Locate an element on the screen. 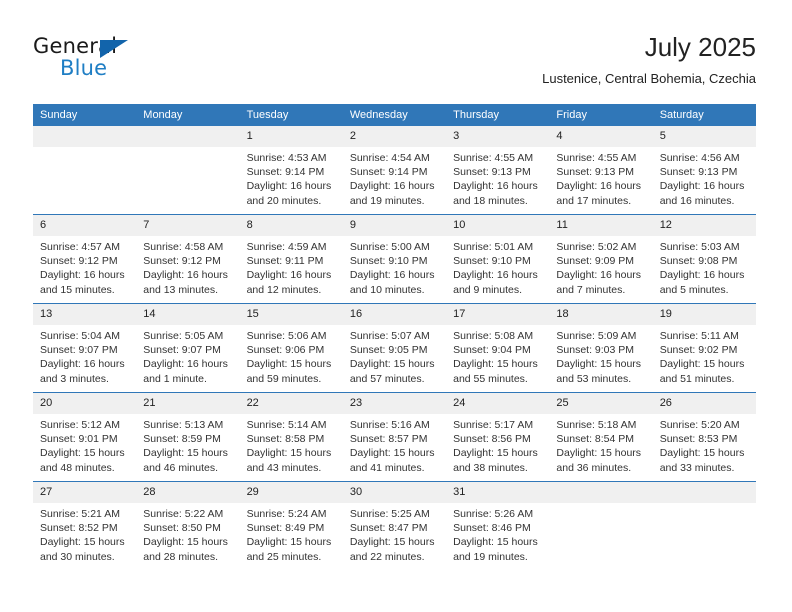 The height and width of the screenshot is (612, 792). sunrise-text: Sunrise: 5:14 AM is located at coordinates (286, 425).